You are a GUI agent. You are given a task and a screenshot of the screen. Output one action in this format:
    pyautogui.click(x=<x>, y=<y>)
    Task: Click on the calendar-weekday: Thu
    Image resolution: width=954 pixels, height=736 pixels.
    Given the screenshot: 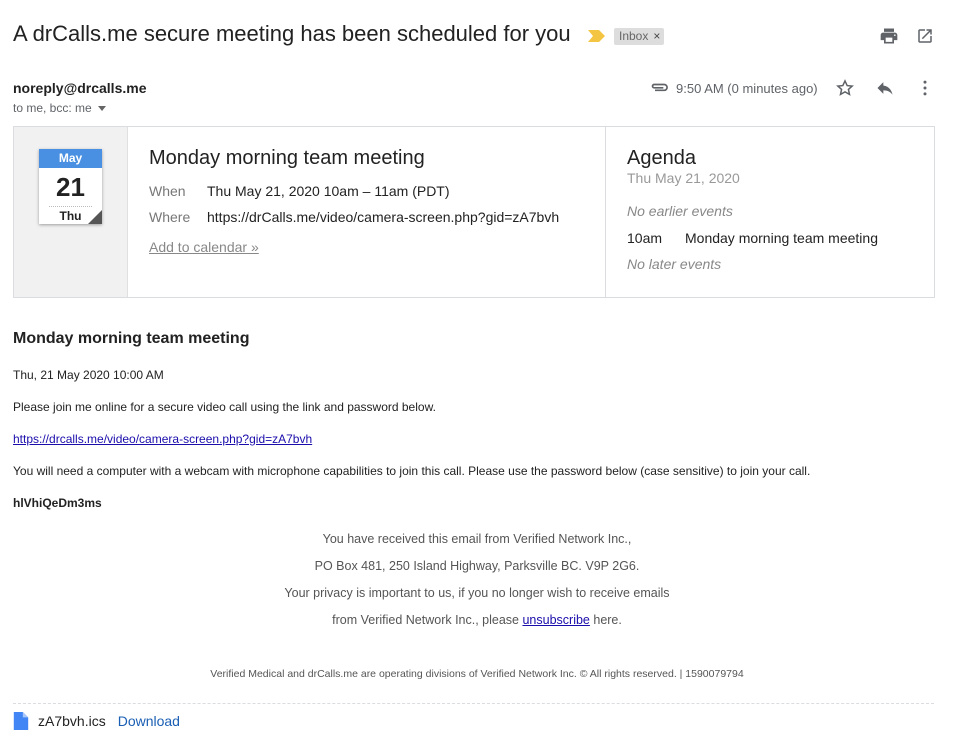 What is the action you would take?
    pyautogui.click(x=70, y=214)
    